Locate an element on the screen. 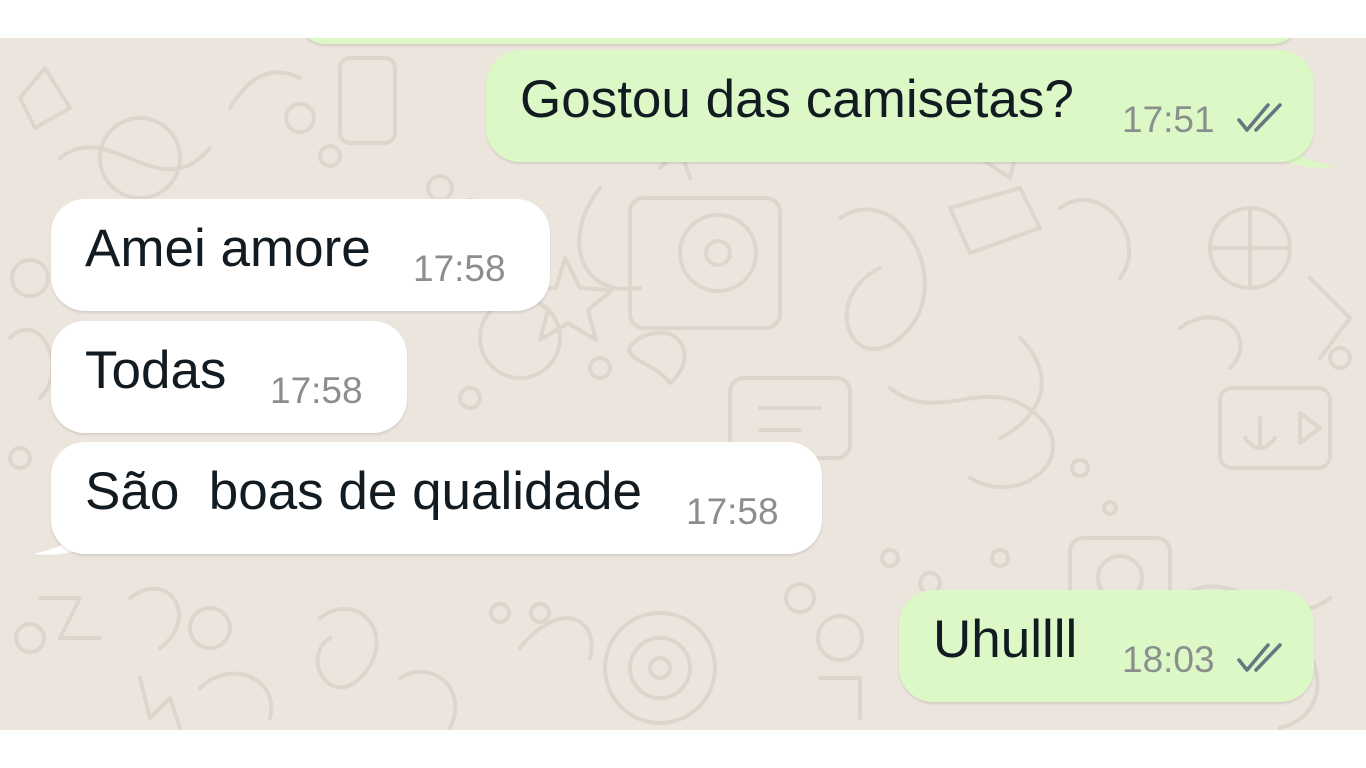  message-bubble-incoming: São boas de qualidade 17:58 is located at coordinates (436, 498).